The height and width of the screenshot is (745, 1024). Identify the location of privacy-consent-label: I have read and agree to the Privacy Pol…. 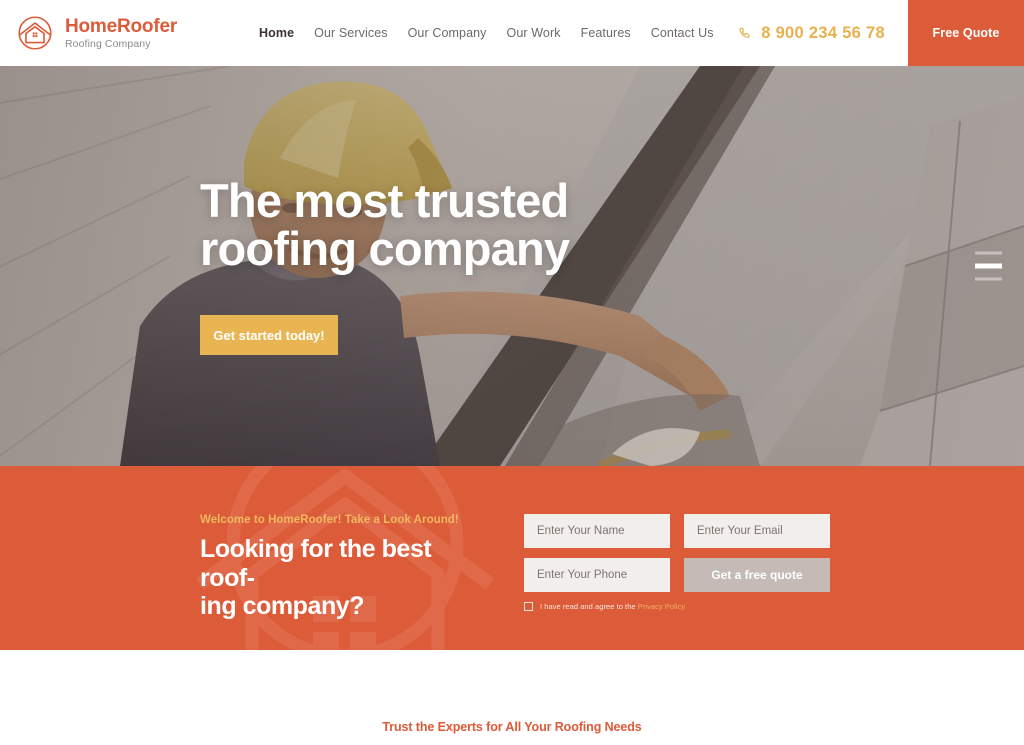
(612, 606).